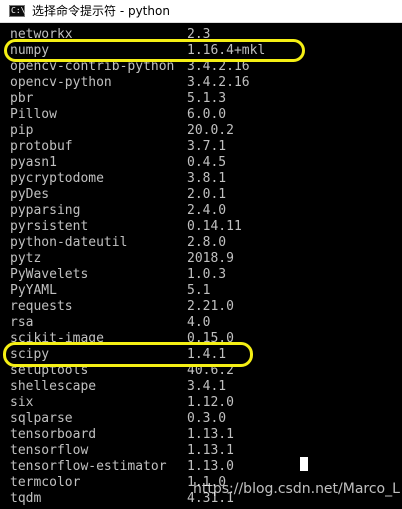 This screenshot has height=509, width=402. Describe the element at coordinates (33, 290) in the screenshot. I see `package-name: PyYAML` at that location.